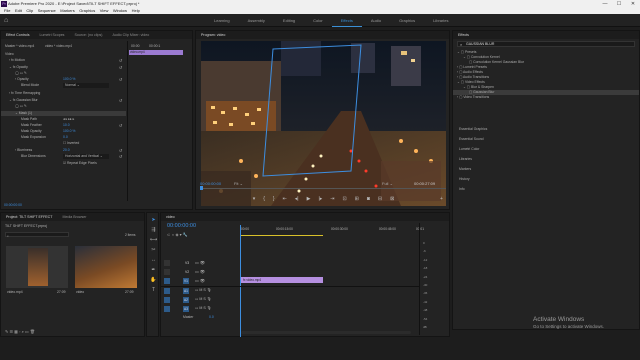 The width and height of the screenshot is (640, 360). Describe the element at coordinates (153, 280) in the screenshot. I see `hand-icon: ✋` at that location.